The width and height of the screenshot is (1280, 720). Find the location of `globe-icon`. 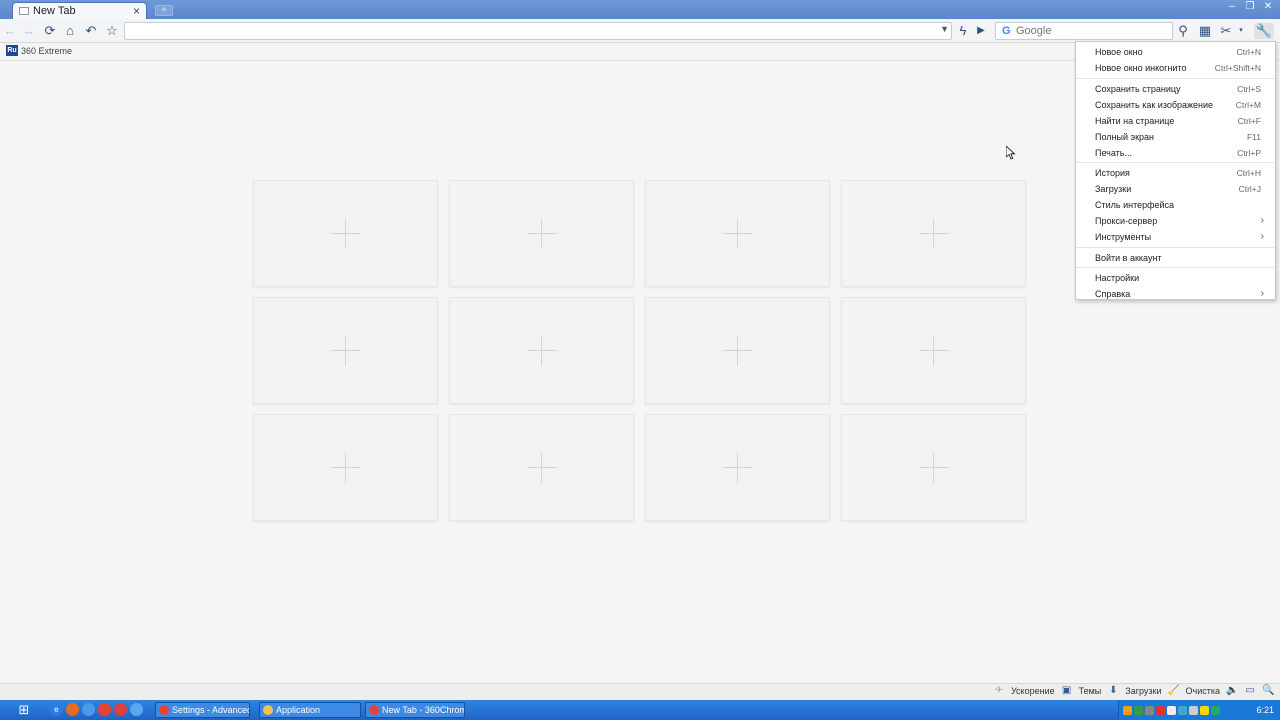

globe-icon is located at coordinates (88, 709).